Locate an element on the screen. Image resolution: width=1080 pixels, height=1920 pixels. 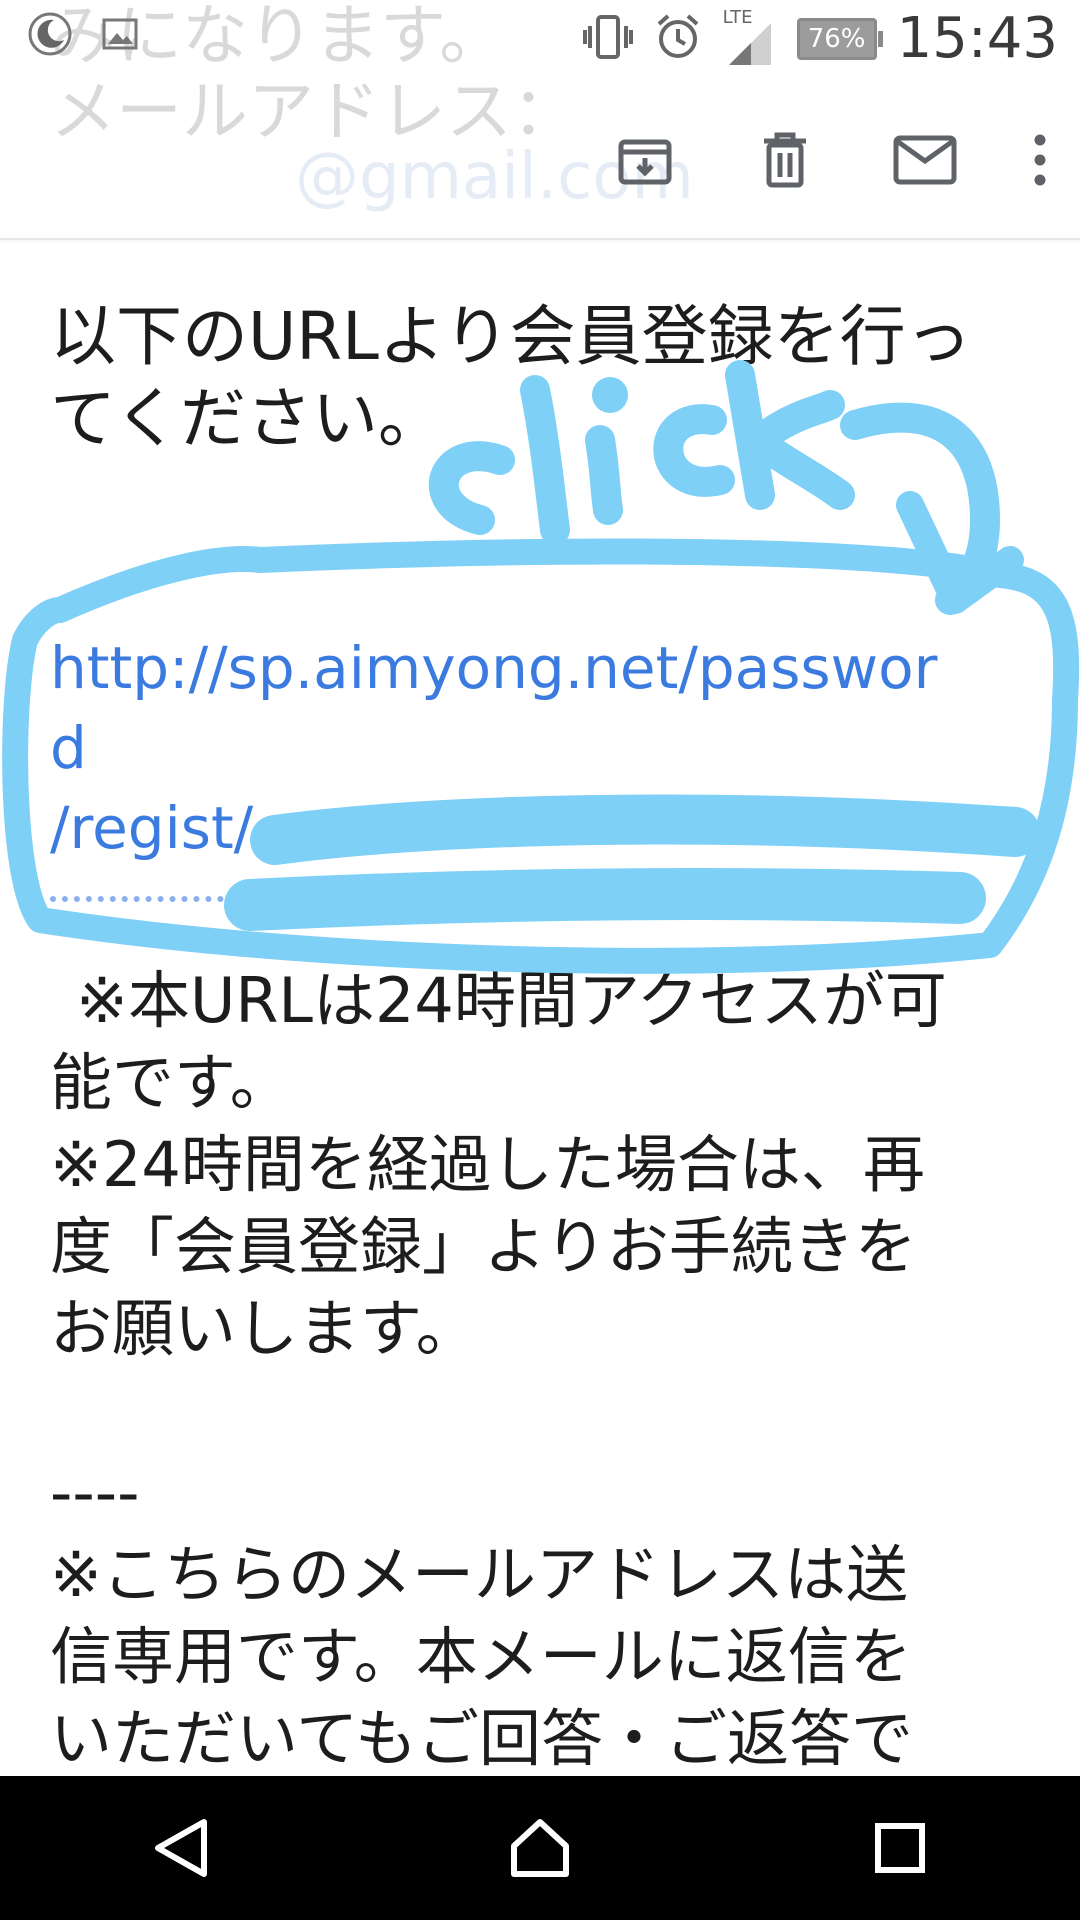
note-text: ※本URLは24時間アクセスが可 is located at coordinates (511, 1000).